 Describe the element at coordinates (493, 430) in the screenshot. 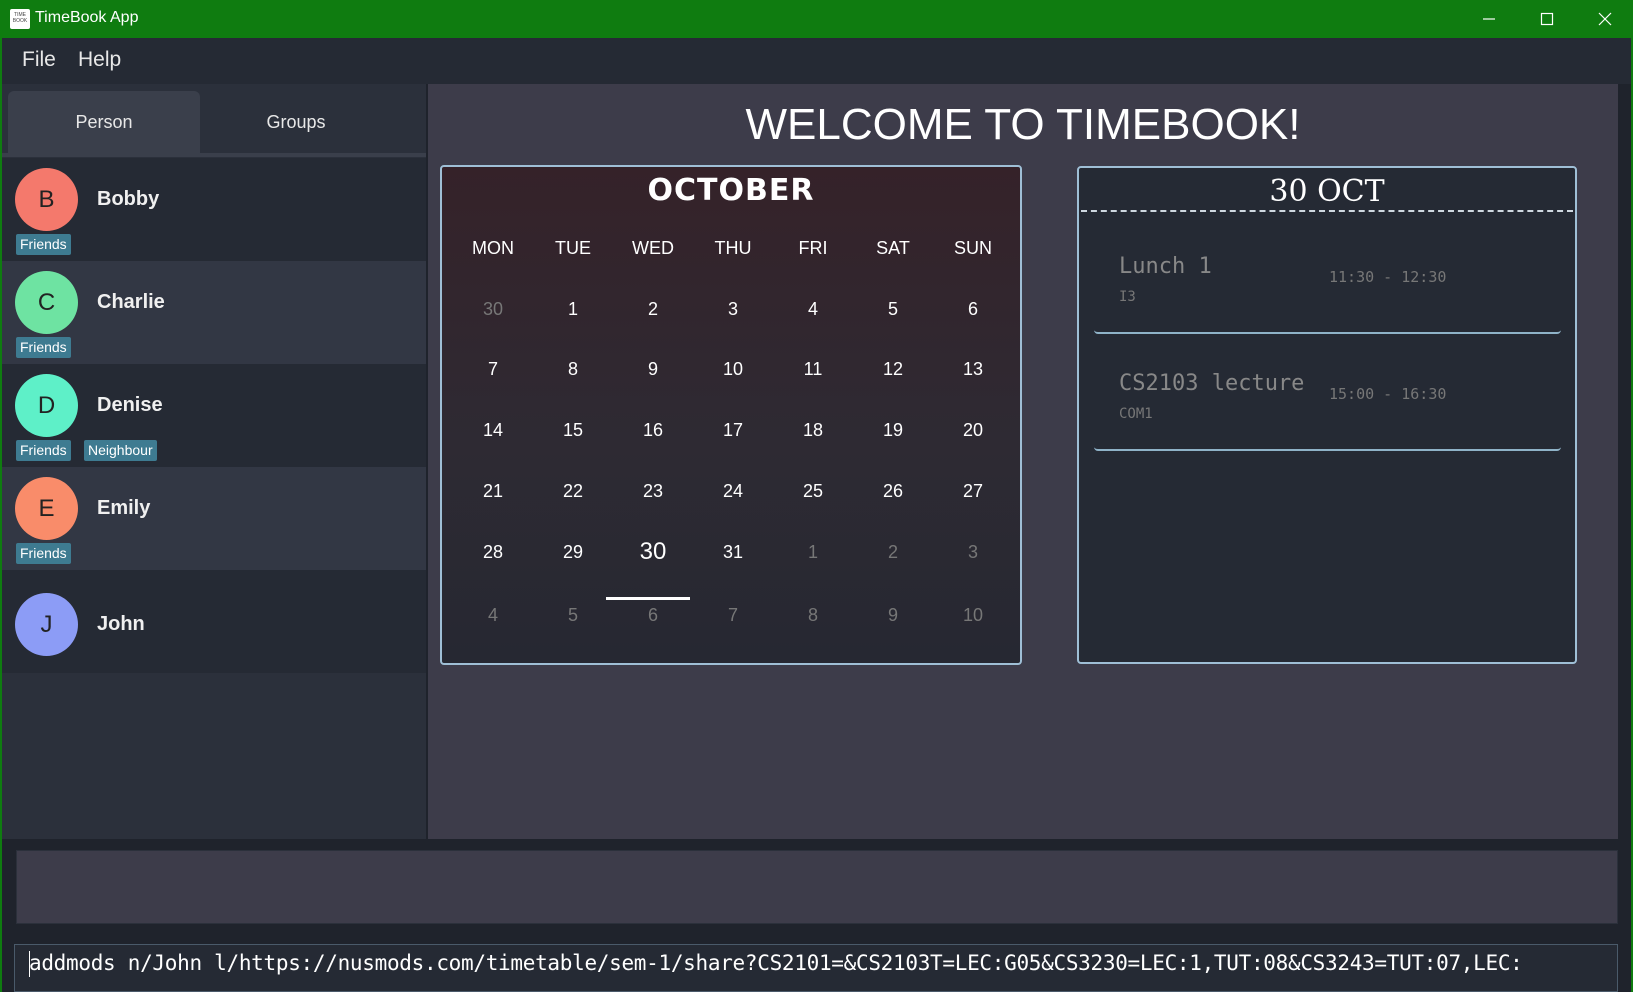

I see `calendar-day: 14` at that location.